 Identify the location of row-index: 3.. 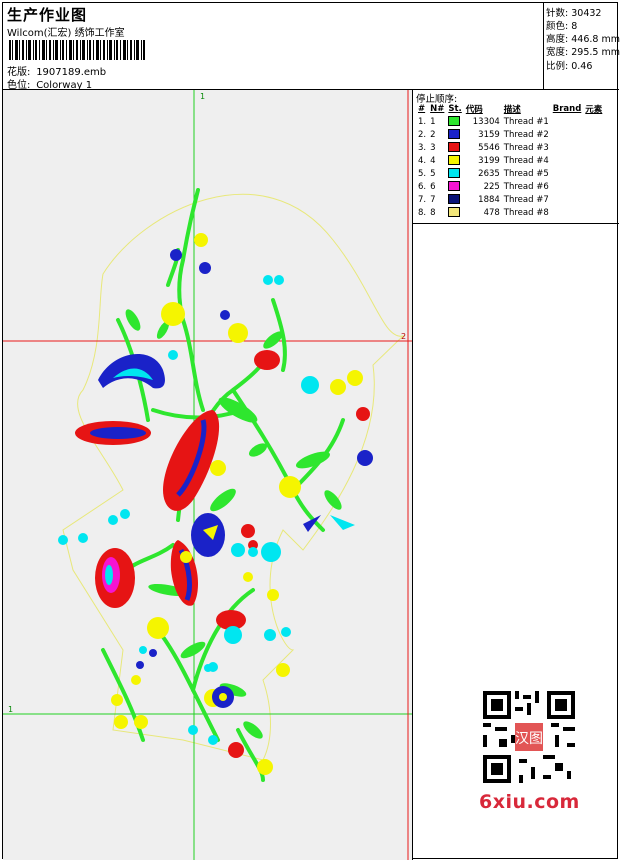
(422, 147).